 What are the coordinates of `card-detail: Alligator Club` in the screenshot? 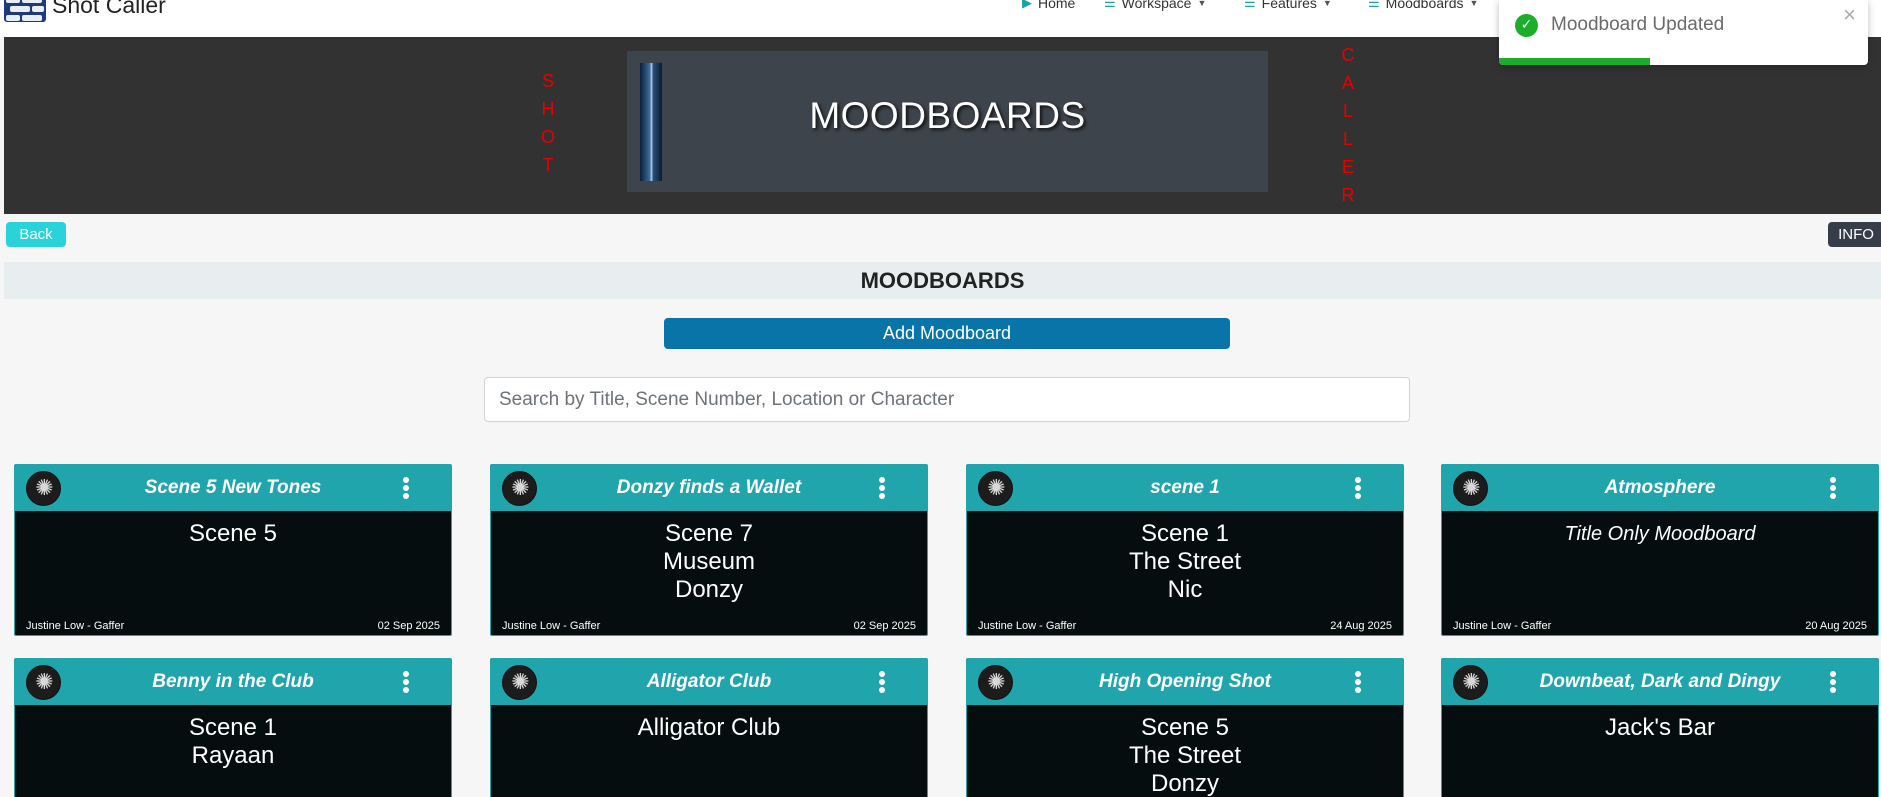 It's located at (709, 727).